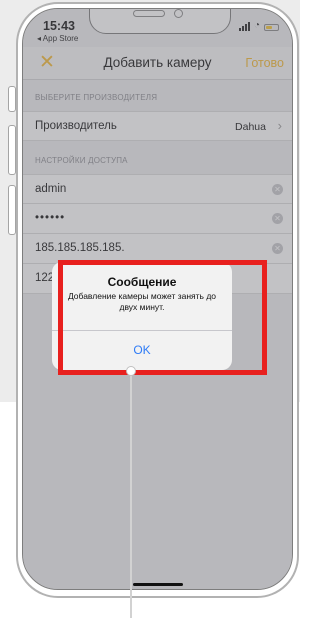  What do you see at coordinates (12, 210) in the screenshot?
I see `volume-down-button` at bounding box center [12, 210].